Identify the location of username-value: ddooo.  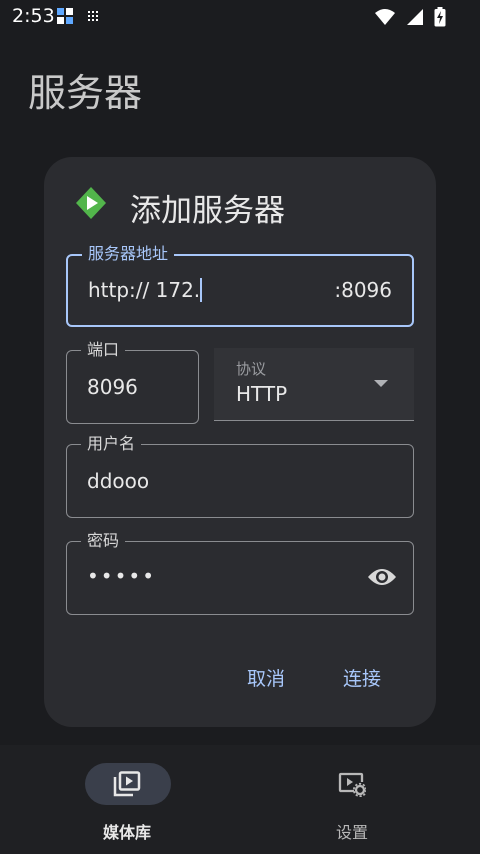
(118, 481).